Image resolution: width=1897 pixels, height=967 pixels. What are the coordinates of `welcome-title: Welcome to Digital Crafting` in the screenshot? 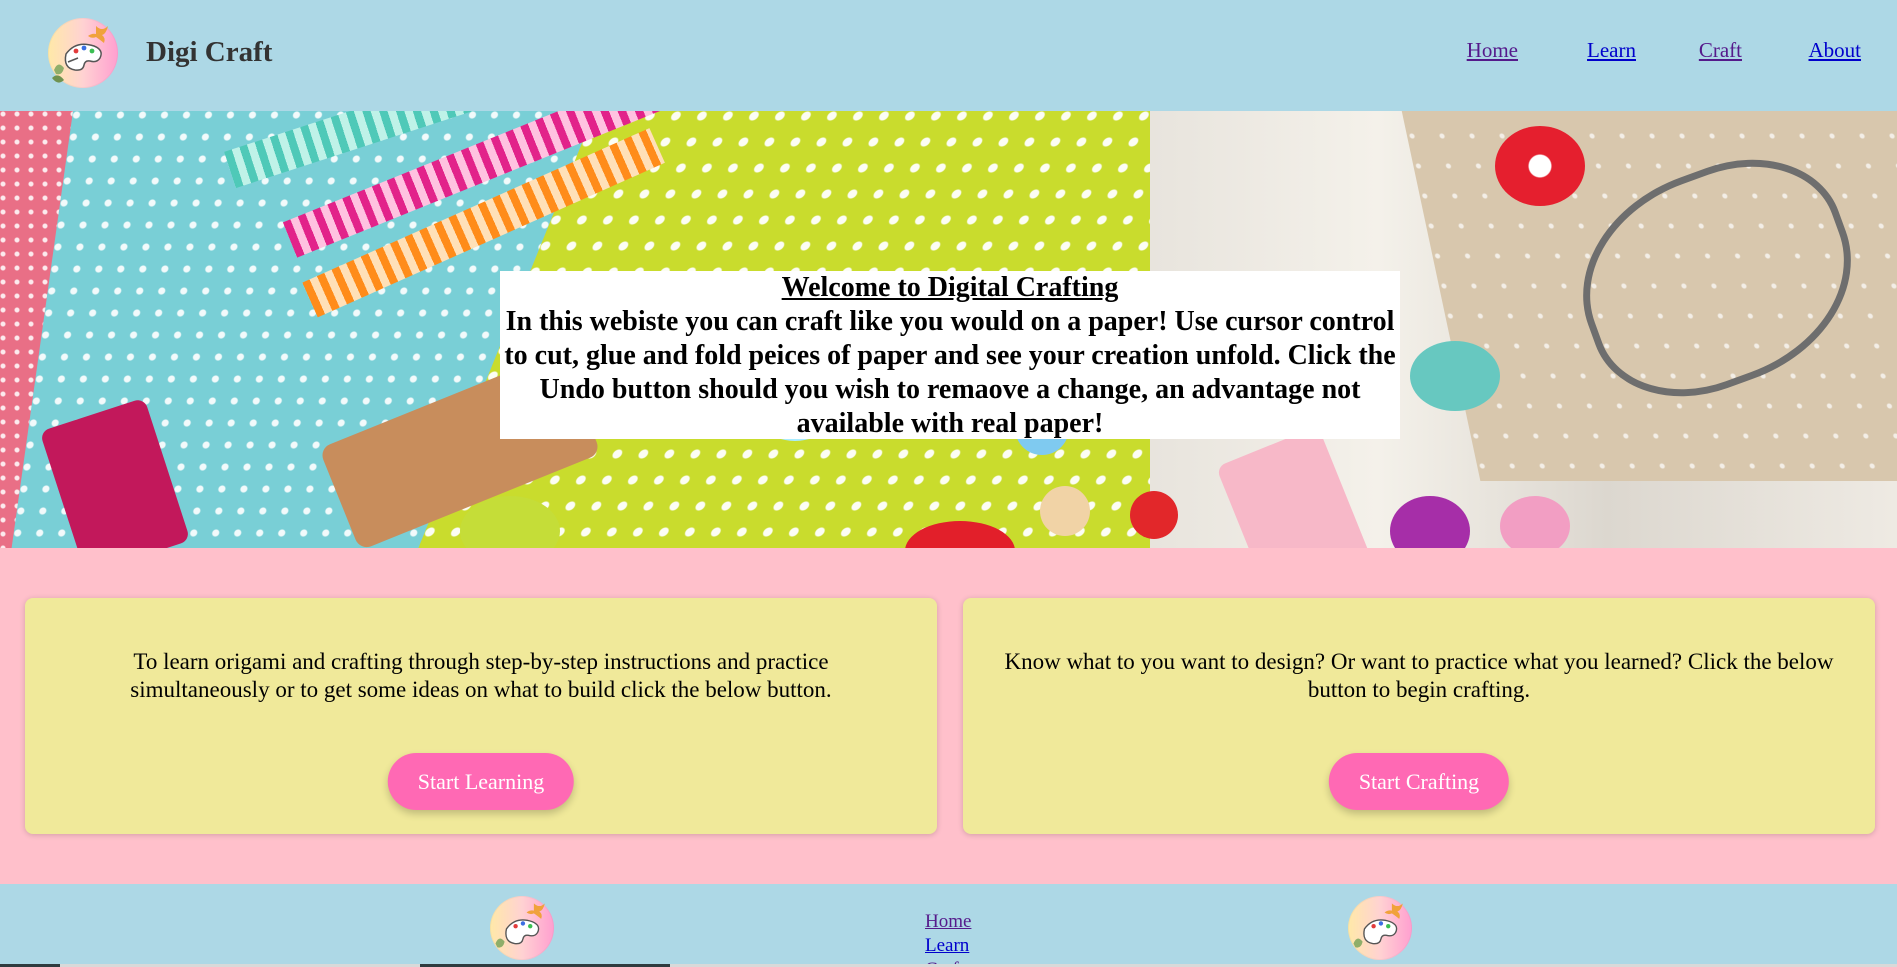 It's located at (950, 287).